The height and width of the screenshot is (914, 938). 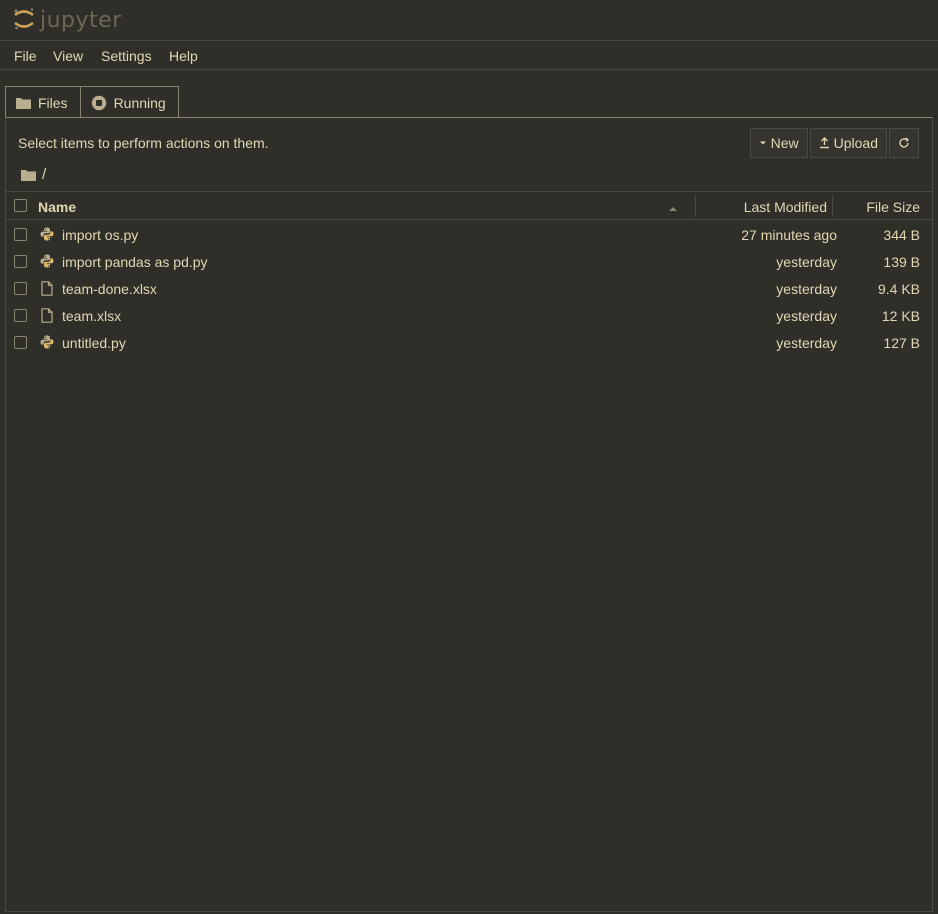 I want to click on tab-bar: Files Running, so click(x=92, y=102).